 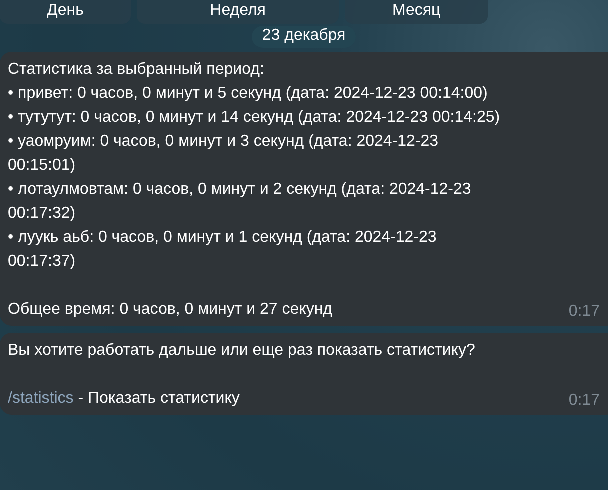 What do you see at coordinates (255, 118) in the screenshot?
I see `statistics-item: • тутутут: 0 часов, 0 минут и 14 секунд (дата: 2024-12-23 00:14:25)` at bounding box center [255, 118].